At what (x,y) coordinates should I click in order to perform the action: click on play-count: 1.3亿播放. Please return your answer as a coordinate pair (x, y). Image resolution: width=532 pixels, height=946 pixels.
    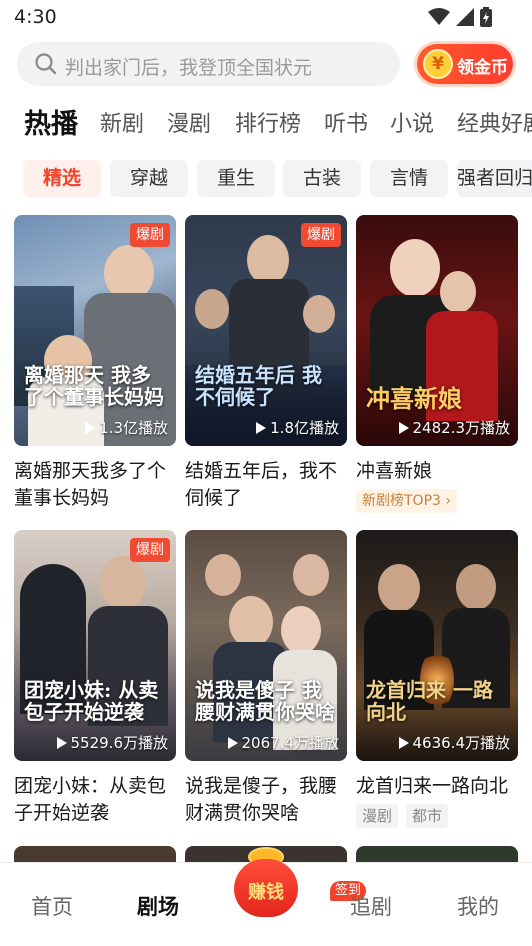
    Looking at the image, I should click on (126, 427).